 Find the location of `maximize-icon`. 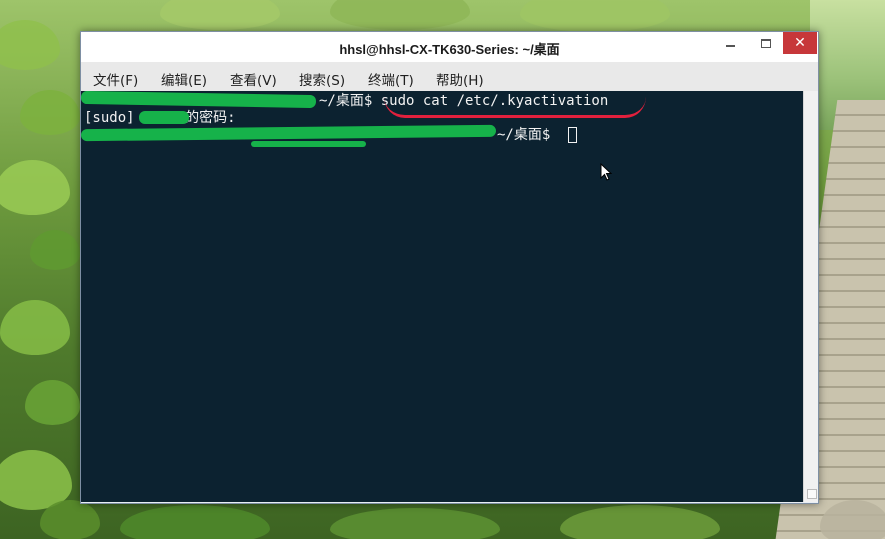

maximize-icon is located at coordinates (766, 43).